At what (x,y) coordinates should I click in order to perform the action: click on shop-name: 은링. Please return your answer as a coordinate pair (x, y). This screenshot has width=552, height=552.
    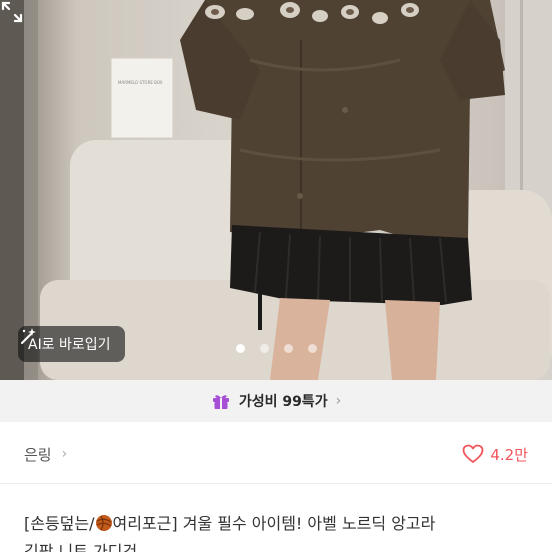
    Looking at the image, I should click on (38, 454).